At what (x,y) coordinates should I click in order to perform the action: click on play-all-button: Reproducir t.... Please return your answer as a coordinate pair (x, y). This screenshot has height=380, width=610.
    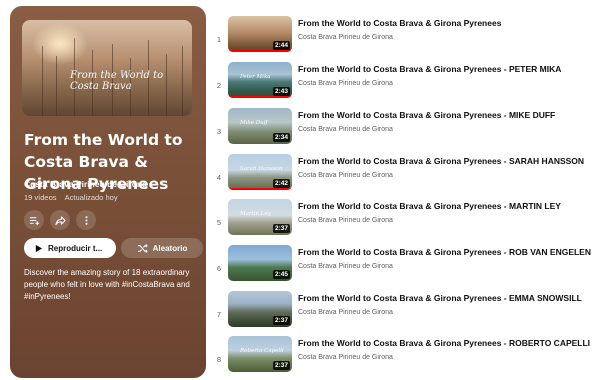
    Looking at the image, I should click on (70, 248).